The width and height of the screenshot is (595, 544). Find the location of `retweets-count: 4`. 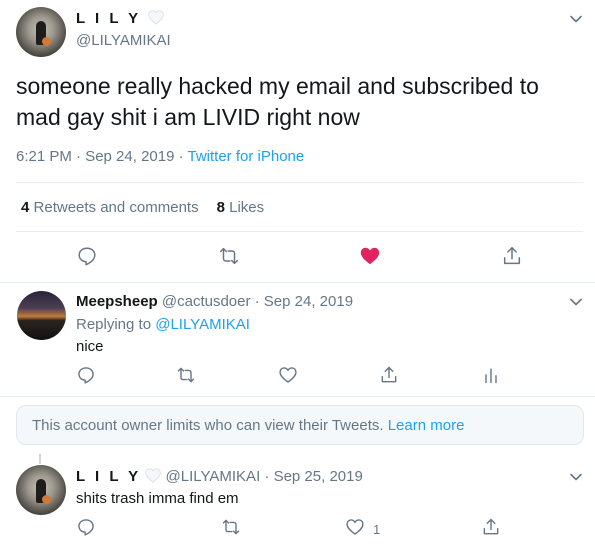

retweets-count: 4 is located at coordinates (25, 207).